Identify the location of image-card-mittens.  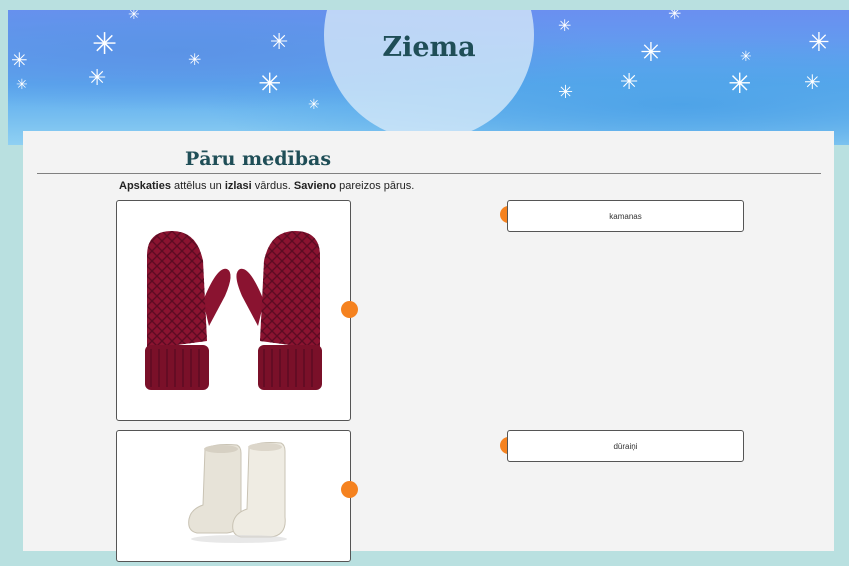
(233, 310).